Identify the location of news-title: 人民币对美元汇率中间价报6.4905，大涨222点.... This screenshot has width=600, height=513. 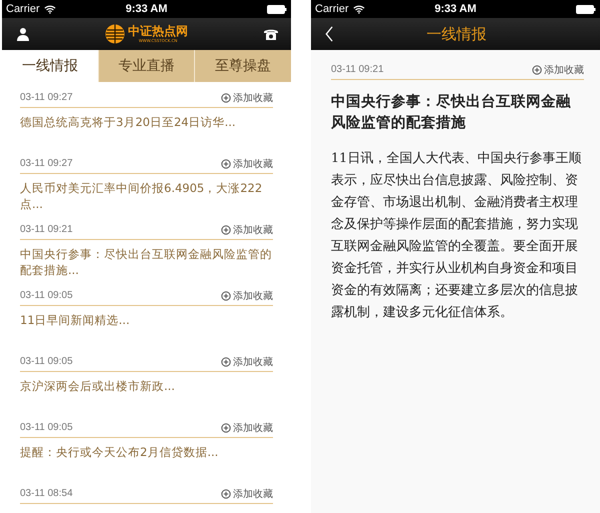
(146, 196).